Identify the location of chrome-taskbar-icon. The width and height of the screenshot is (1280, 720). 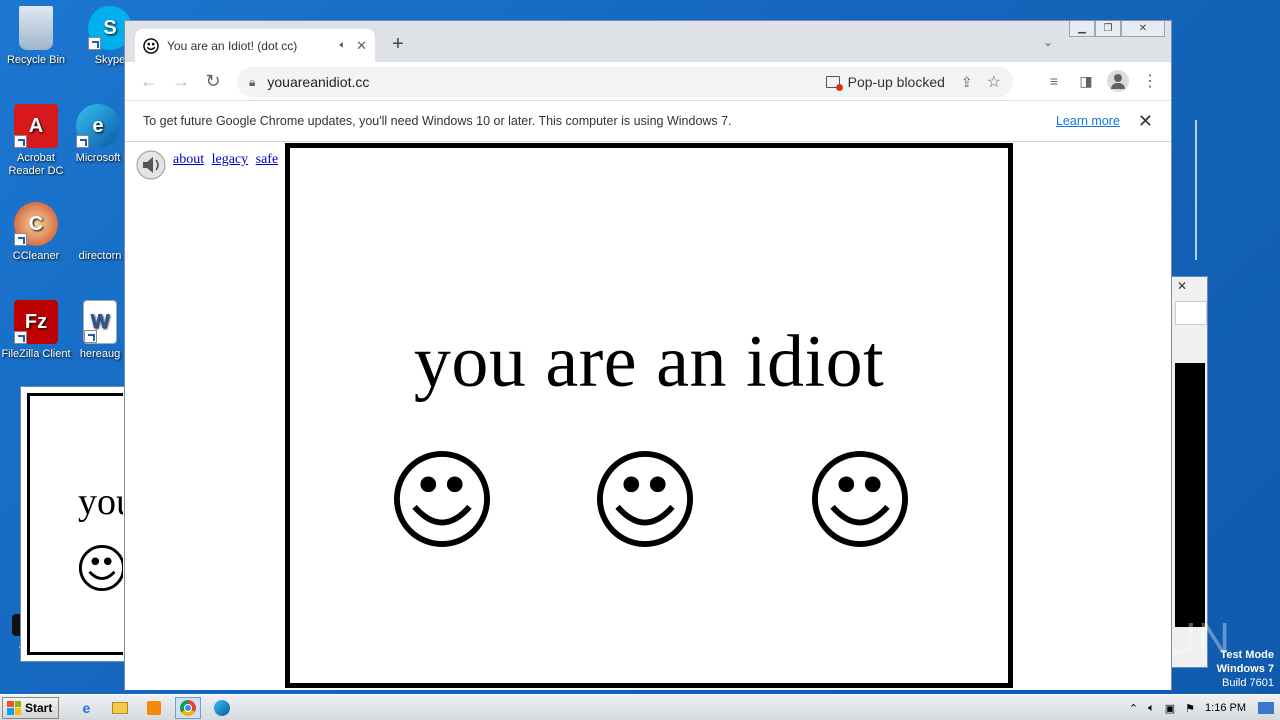
(188, 707).